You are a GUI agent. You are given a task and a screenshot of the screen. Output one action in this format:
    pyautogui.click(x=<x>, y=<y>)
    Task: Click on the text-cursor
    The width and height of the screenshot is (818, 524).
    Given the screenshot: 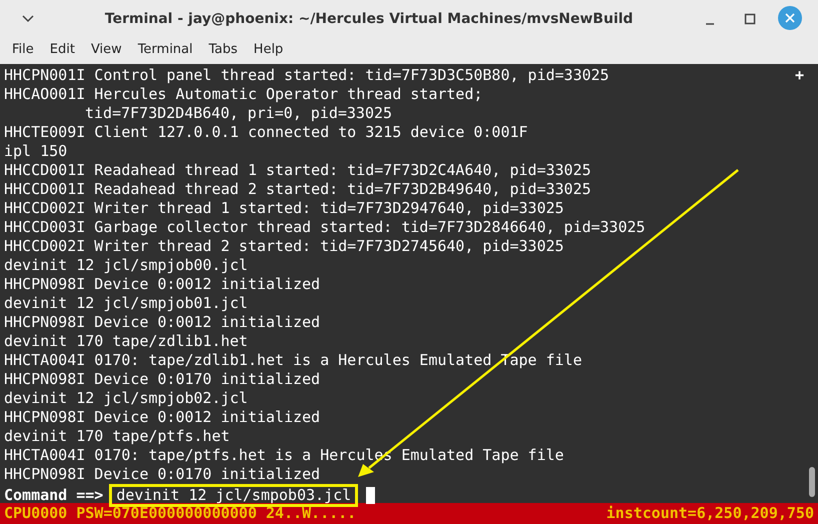 What is the action you would take?
    pyautogui.click(x=371, y=495)
    